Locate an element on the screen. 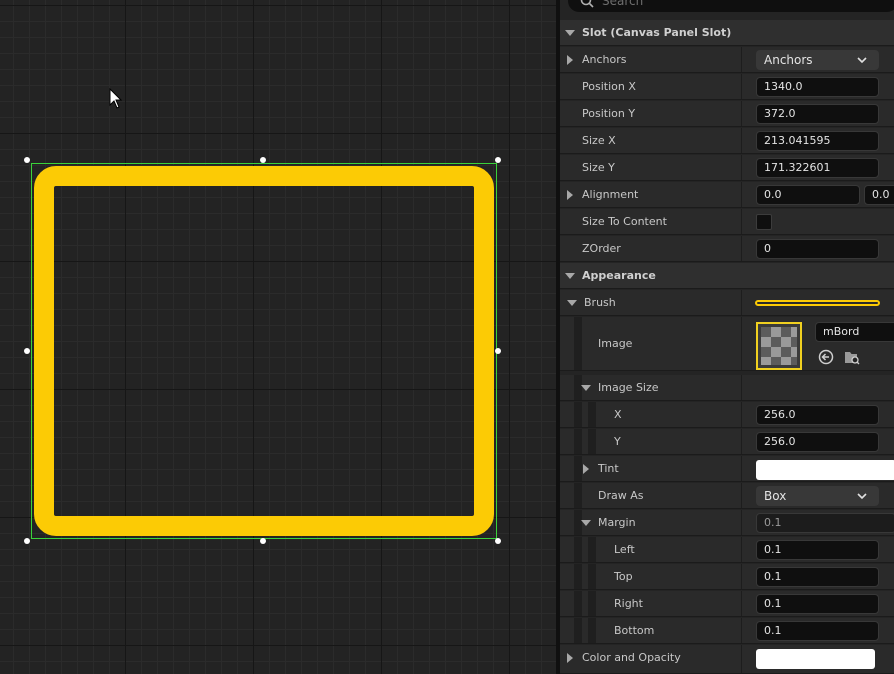  resize-handle-bottom-left is located at coordinates (27, 541).